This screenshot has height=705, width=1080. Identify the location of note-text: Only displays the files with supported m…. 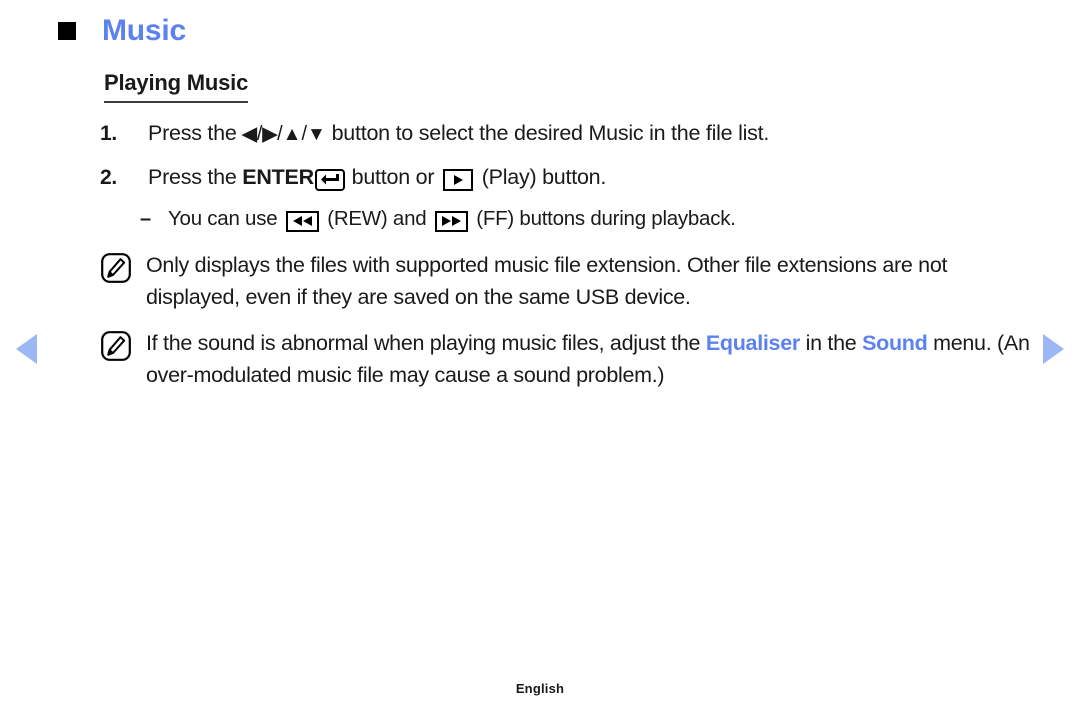
(547, 281).